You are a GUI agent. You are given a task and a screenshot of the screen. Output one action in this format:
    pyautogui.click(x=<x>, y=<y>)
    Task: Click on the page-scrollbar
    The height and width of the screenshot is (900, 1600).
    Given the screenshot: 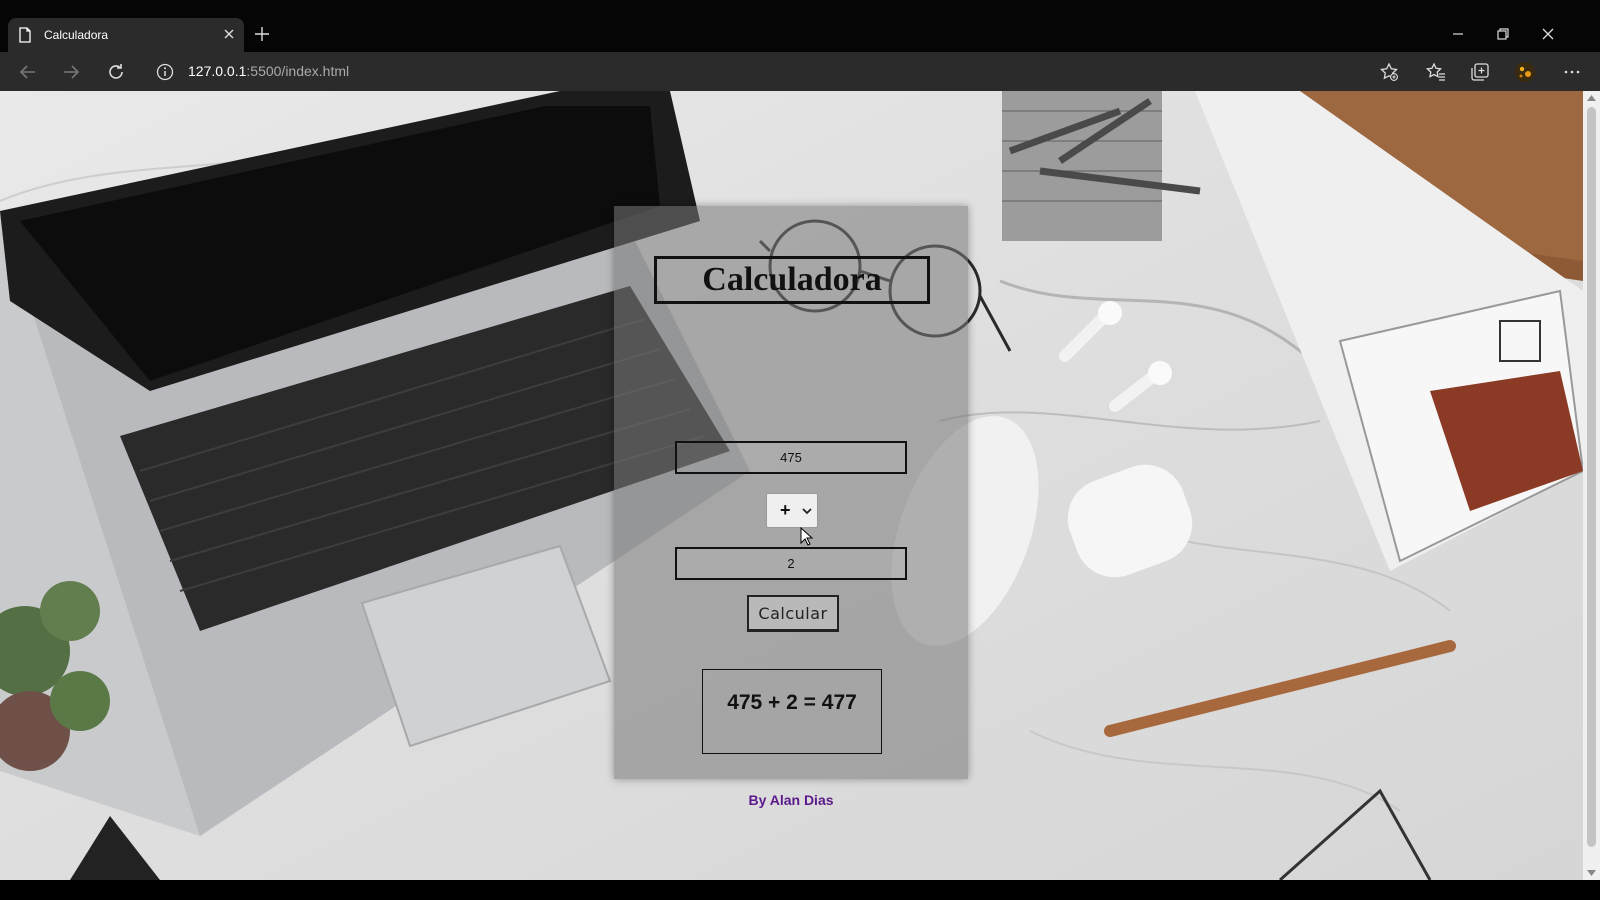 What is the action you would take?
    pyautogui.click(x=1591, y=485)
    